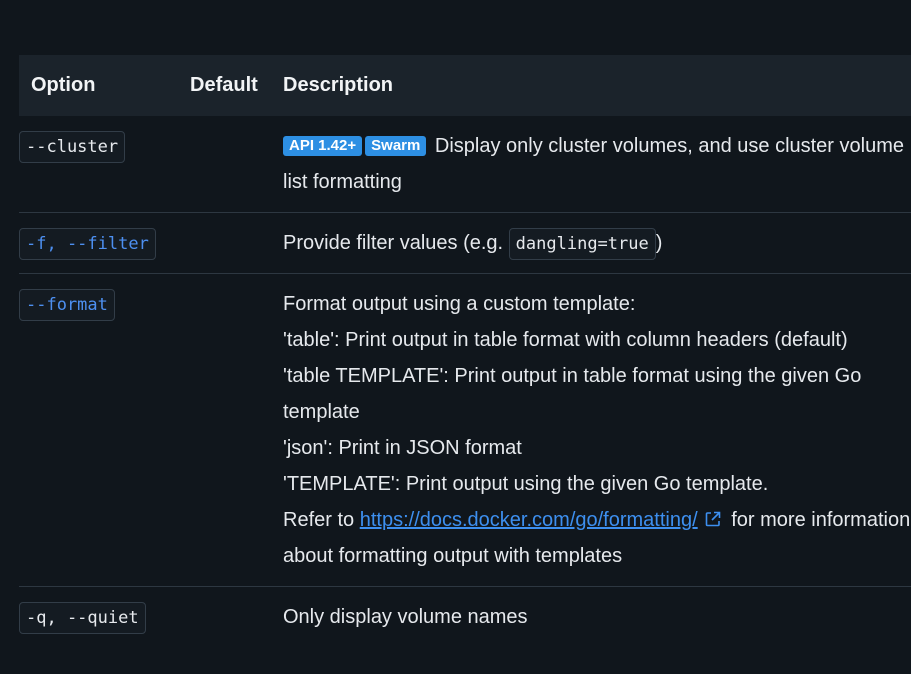 This screenshot has width=911, height=674. Describe the element at coordinates (151, 618) in the screenshot. I see `option-cell: -q, --quiet` at that location.